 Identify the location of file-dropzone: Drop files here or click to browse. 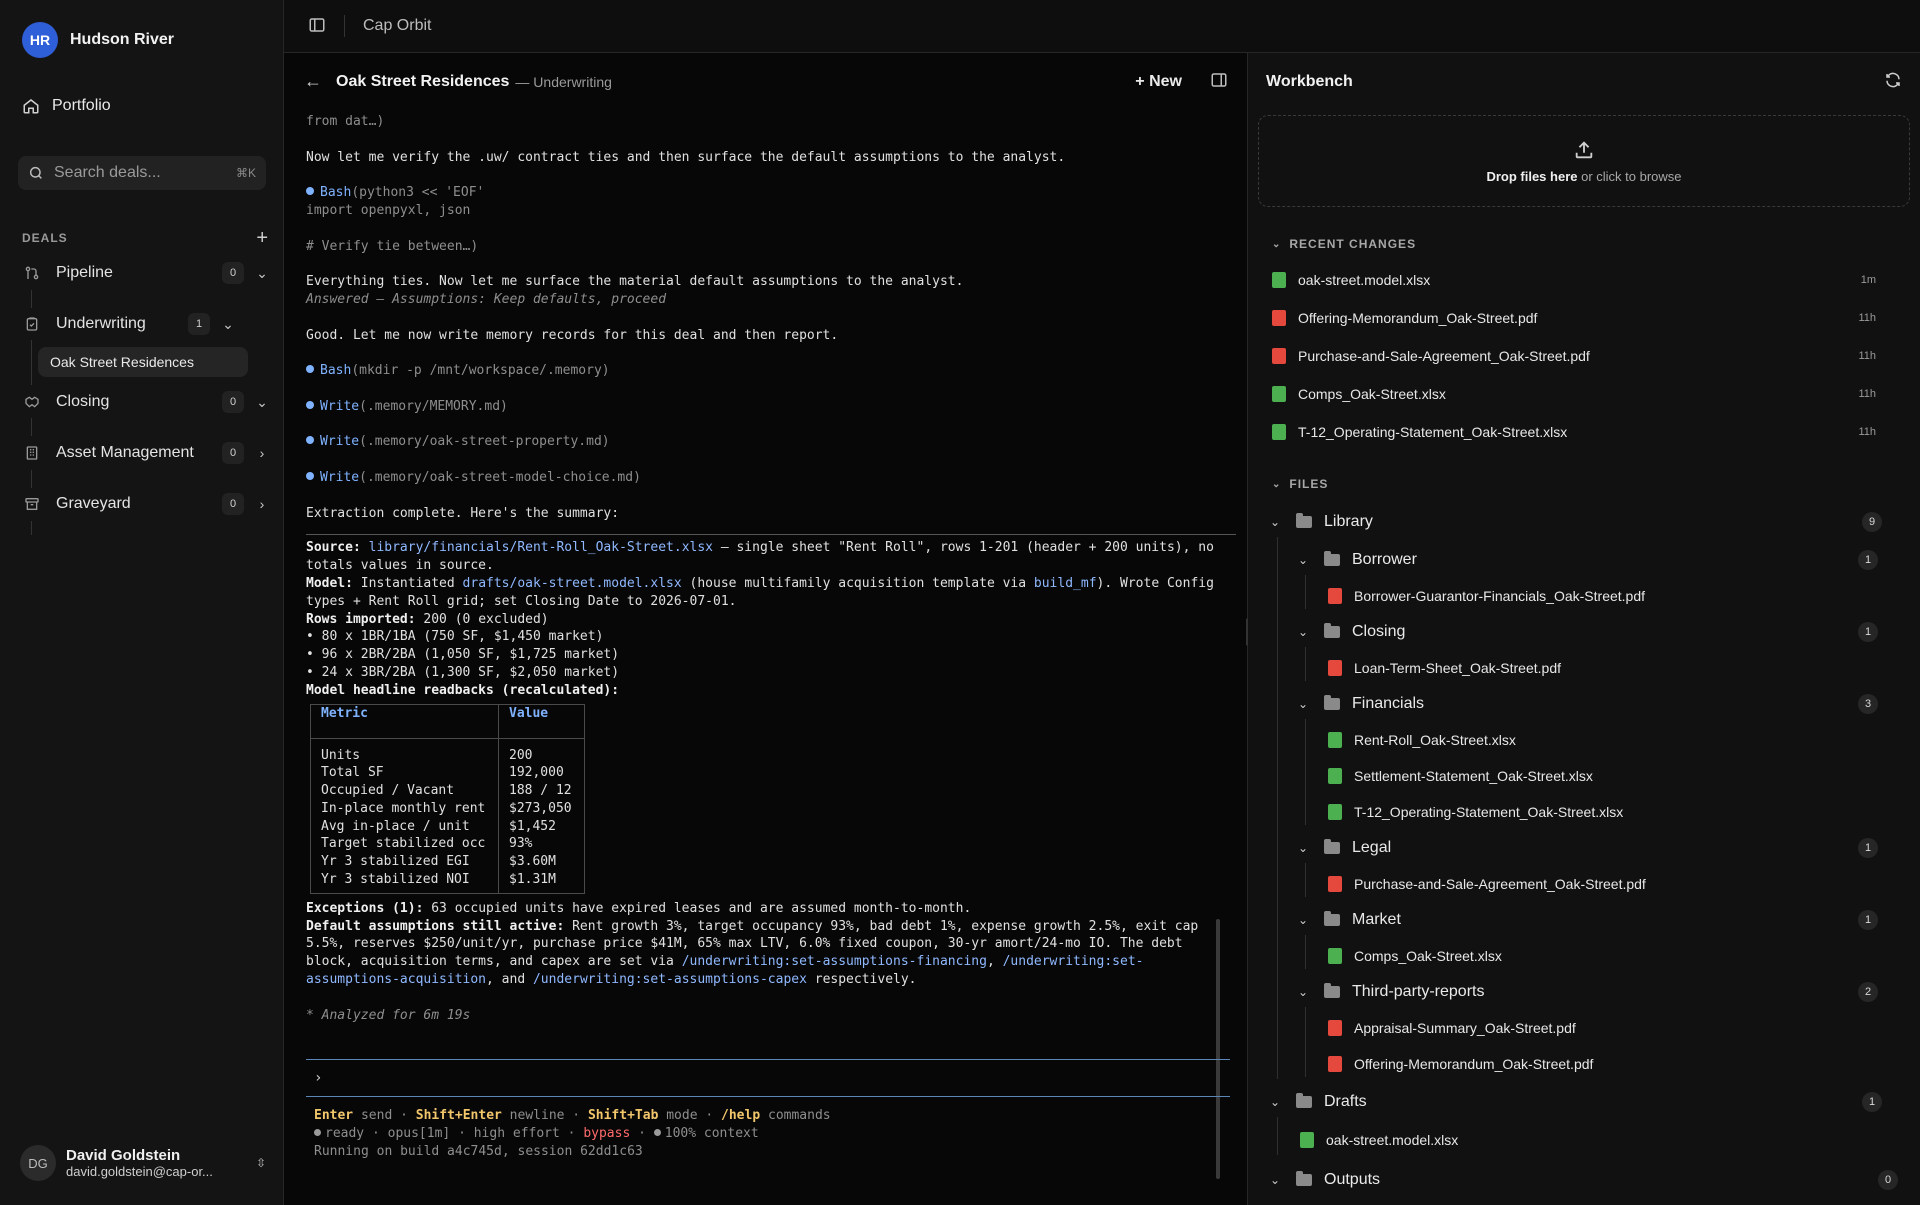
(1584, 161).